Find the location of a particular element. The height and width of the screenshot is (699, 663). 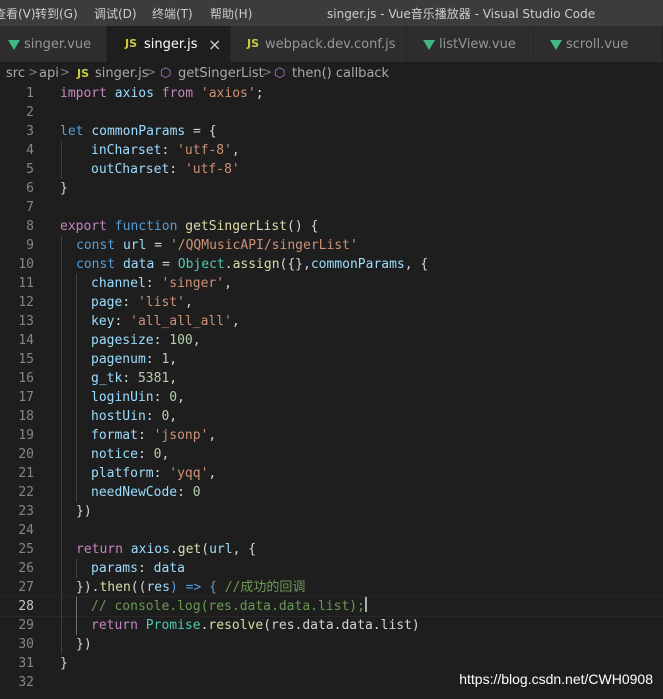

line-number: 11 is located at coordinates (26, 283).